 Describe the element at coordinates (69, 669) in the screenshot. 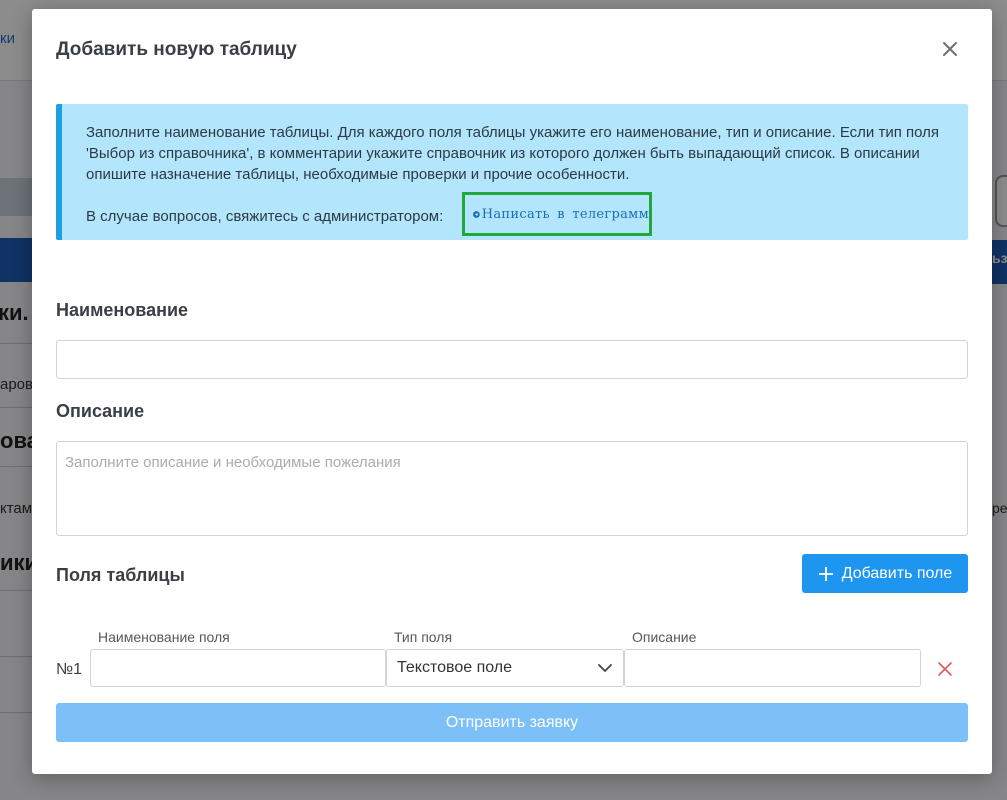

I see `field-row-number: №1` at that location.